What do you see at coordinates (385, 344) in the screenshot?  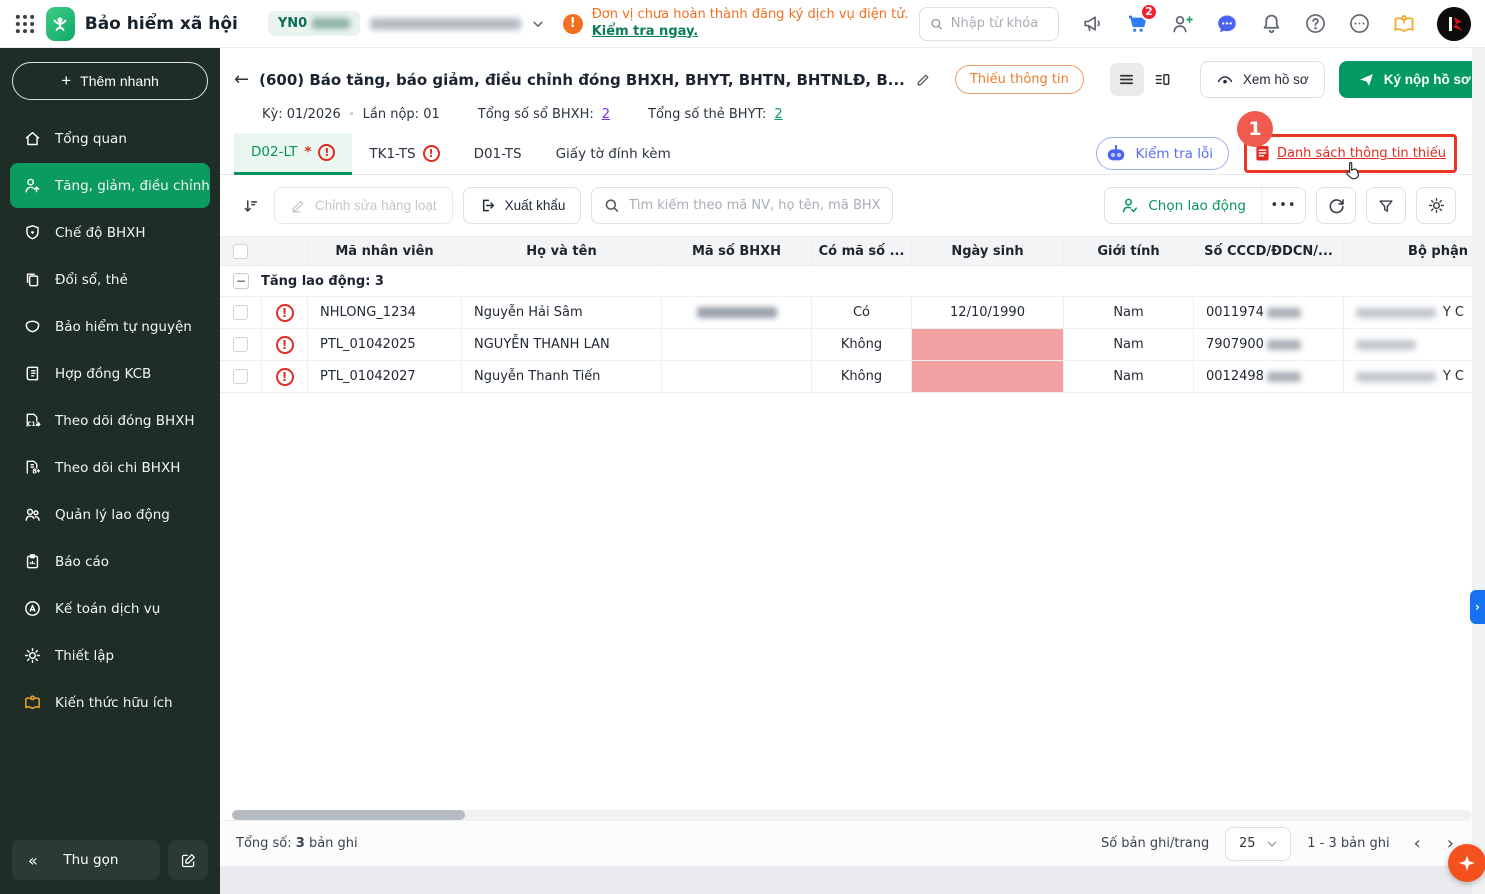 I see `cell-employee-code: PTL_01042025` at bounding box center [385, 344].